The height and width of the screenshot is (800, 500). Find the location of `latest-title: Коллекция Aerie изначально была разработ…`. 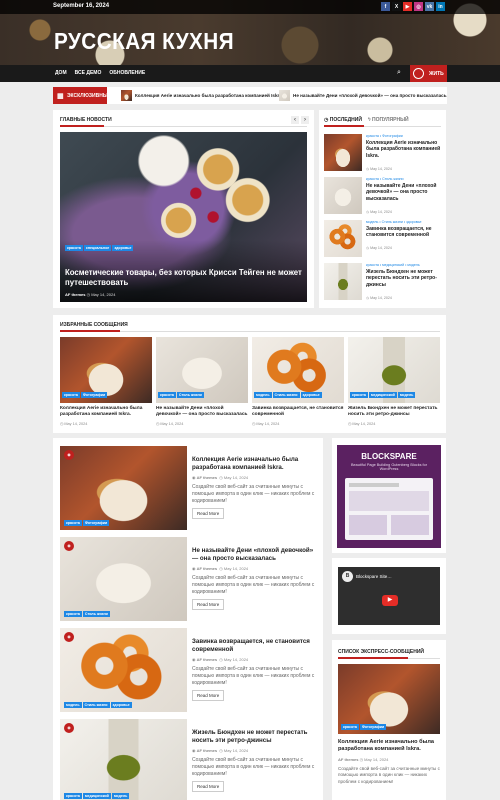

latest-title: Коллекция Aerie изначально была разработ… is located at coordinates (404, 149).